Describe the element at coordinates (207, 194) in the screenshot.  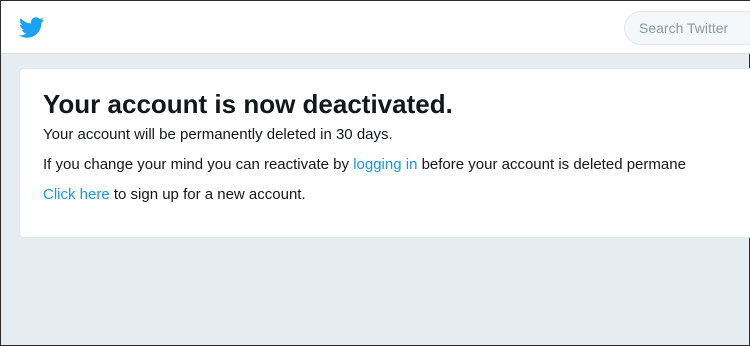
I see `signup-notice-text: to sign up for a new account.` at that location.